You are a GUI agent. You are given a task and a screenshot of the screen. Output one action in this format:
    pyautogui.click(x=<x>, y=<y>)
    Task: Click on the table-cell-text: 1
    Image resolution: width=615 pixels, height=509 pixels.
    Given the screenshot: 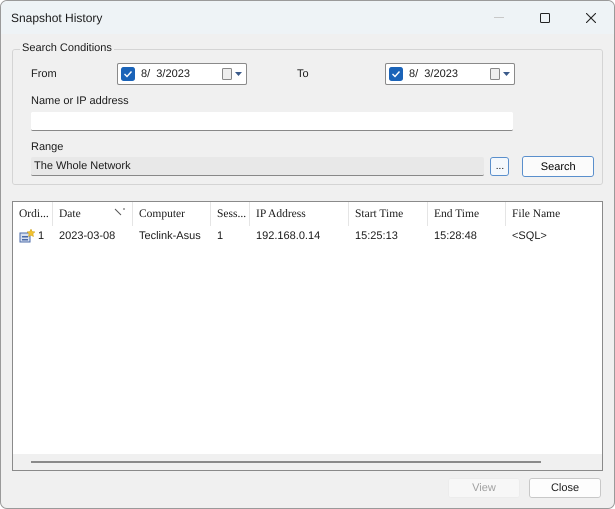 What is the action you would take?
    pyautogui.click(x=220, y=236)
    